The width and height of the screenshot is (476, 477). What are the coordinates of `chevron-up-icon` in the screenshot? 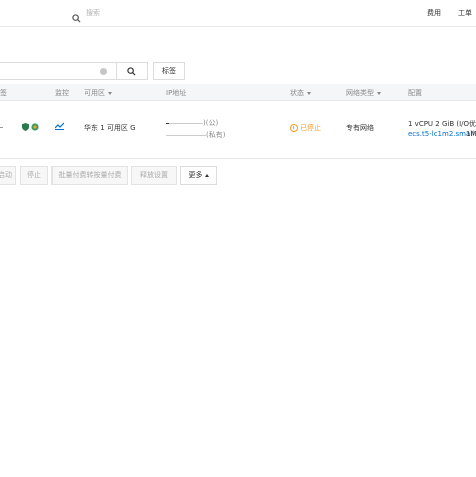 It's located at (206, 175).